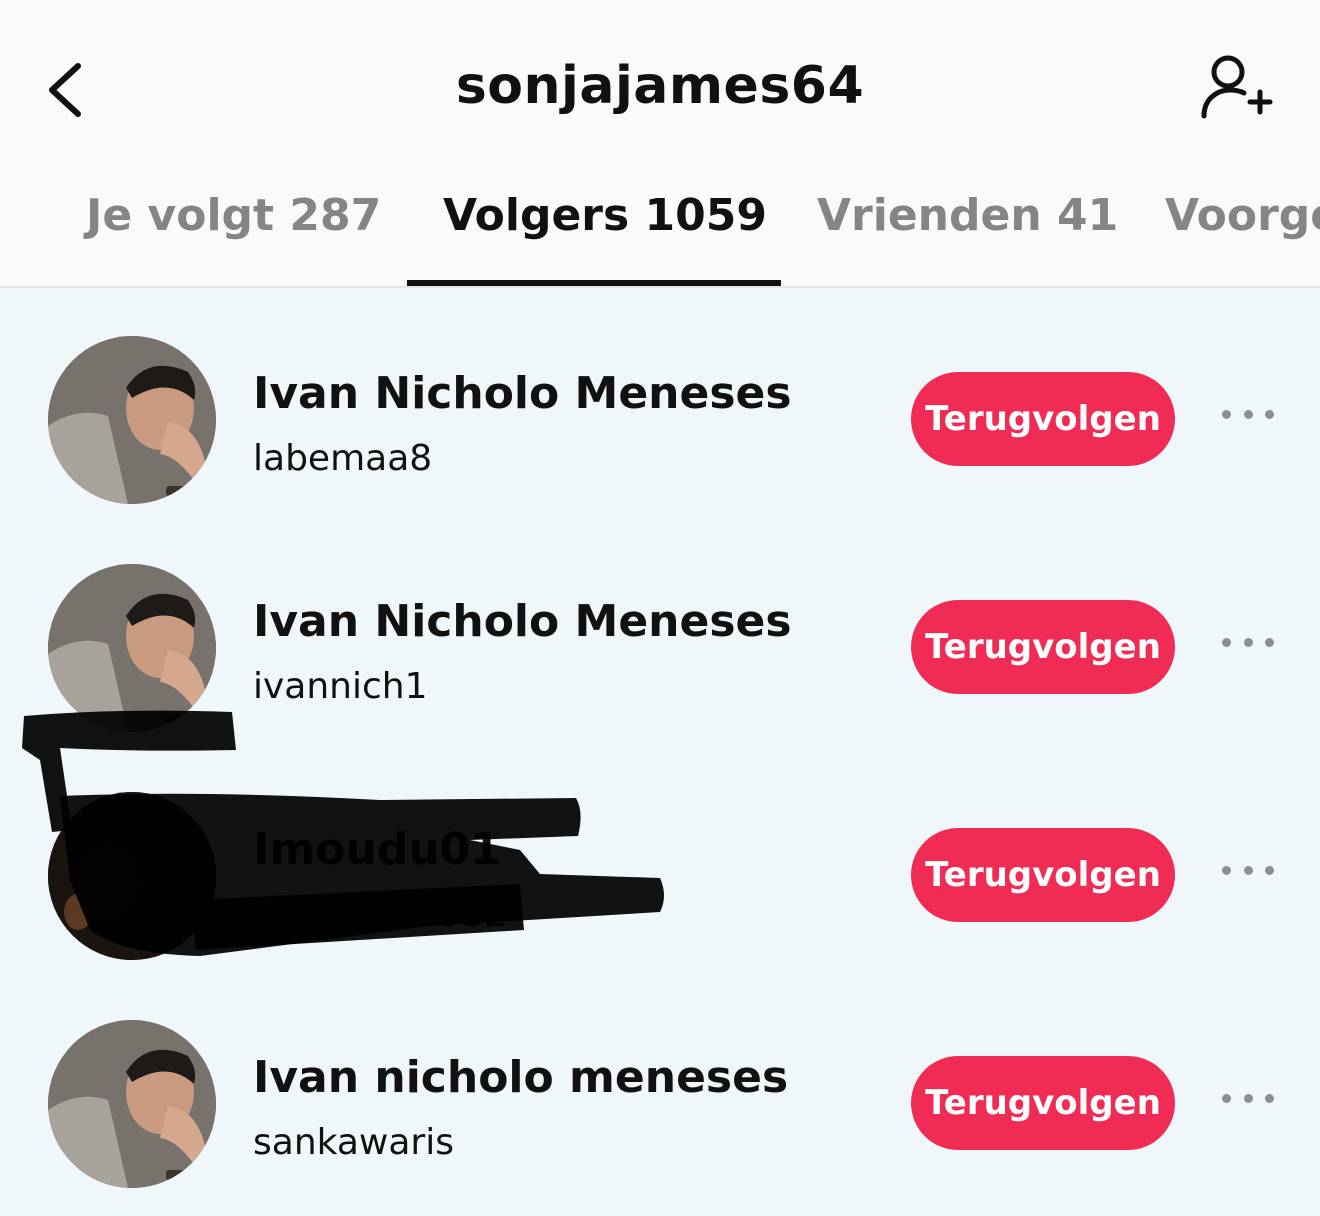 This screenshot has height=1216, width=1320. Describe the element at coordinates (340, 686) in the screenshot. I see `follower-handle: ivannich1` at that location.